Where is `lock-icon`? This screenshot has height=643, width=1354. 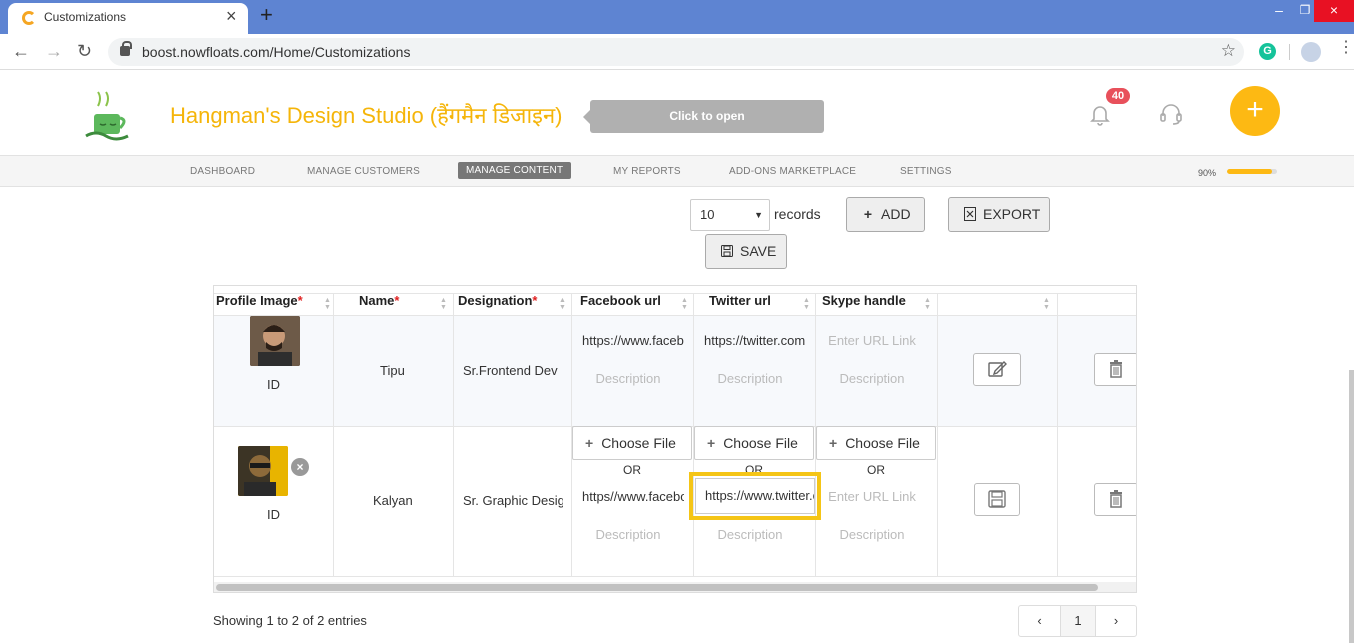
lock-icon is located at coordinates (126, 48).